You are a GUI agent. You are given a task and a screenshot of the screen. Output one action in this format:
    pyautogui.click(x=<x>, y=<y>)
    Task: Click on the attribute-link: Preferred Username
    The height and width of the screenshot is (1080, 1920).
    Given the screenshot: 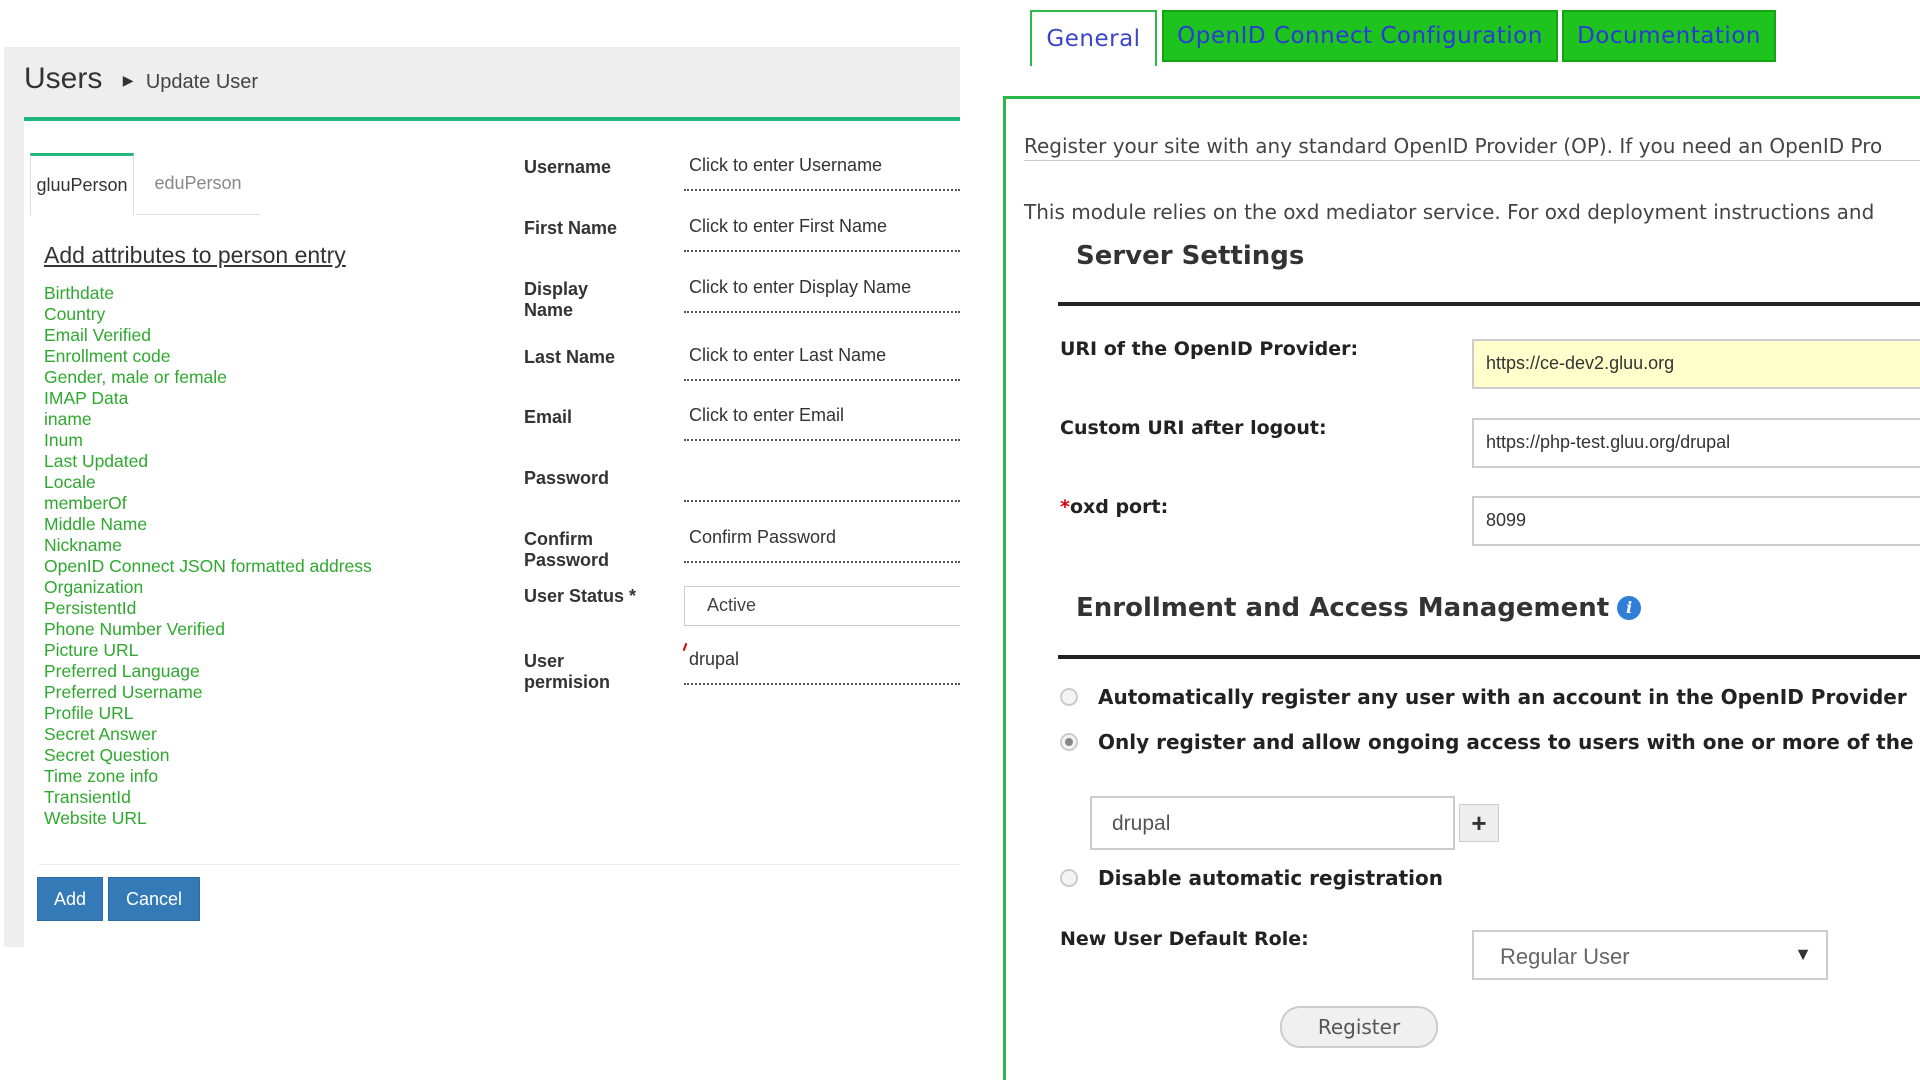 What is the action you would take?
    pyautogui.click(x=208, y=692)
    